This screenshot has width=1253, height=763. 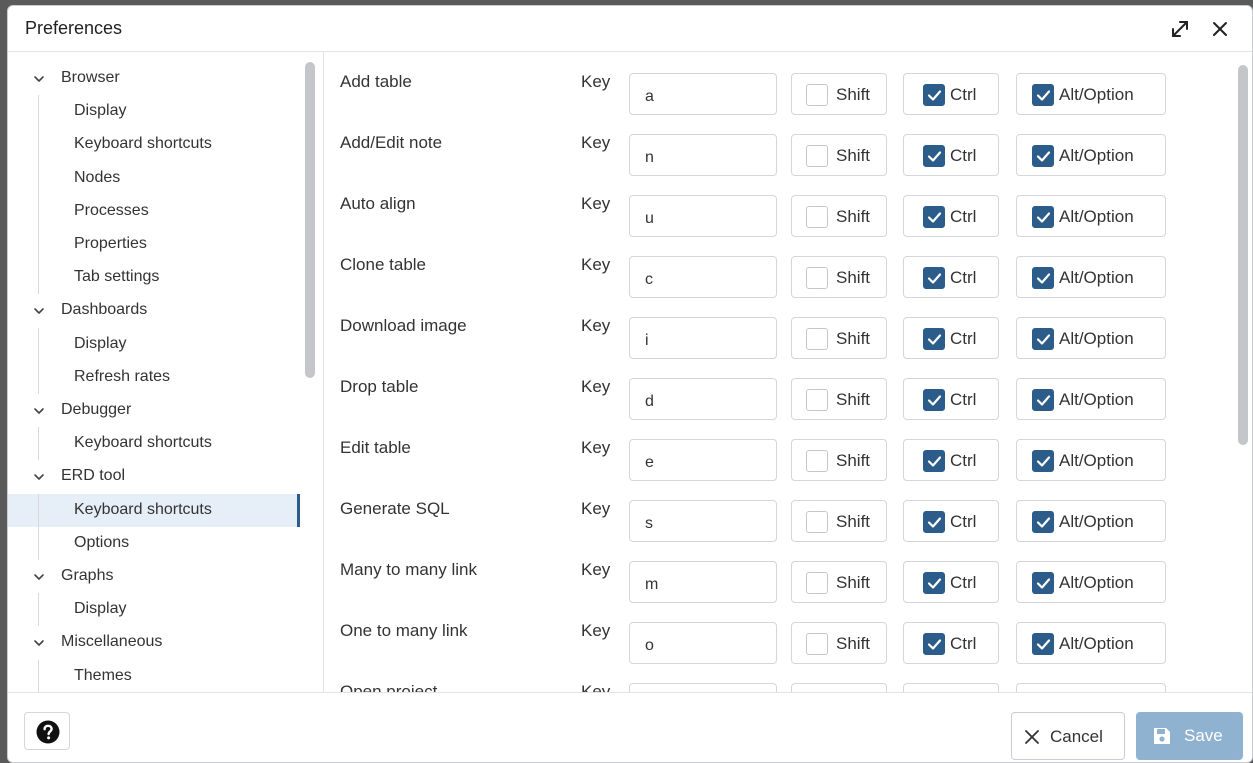 I want to click on tree-group-graphs: Graphs, so click(x=154, y=576).